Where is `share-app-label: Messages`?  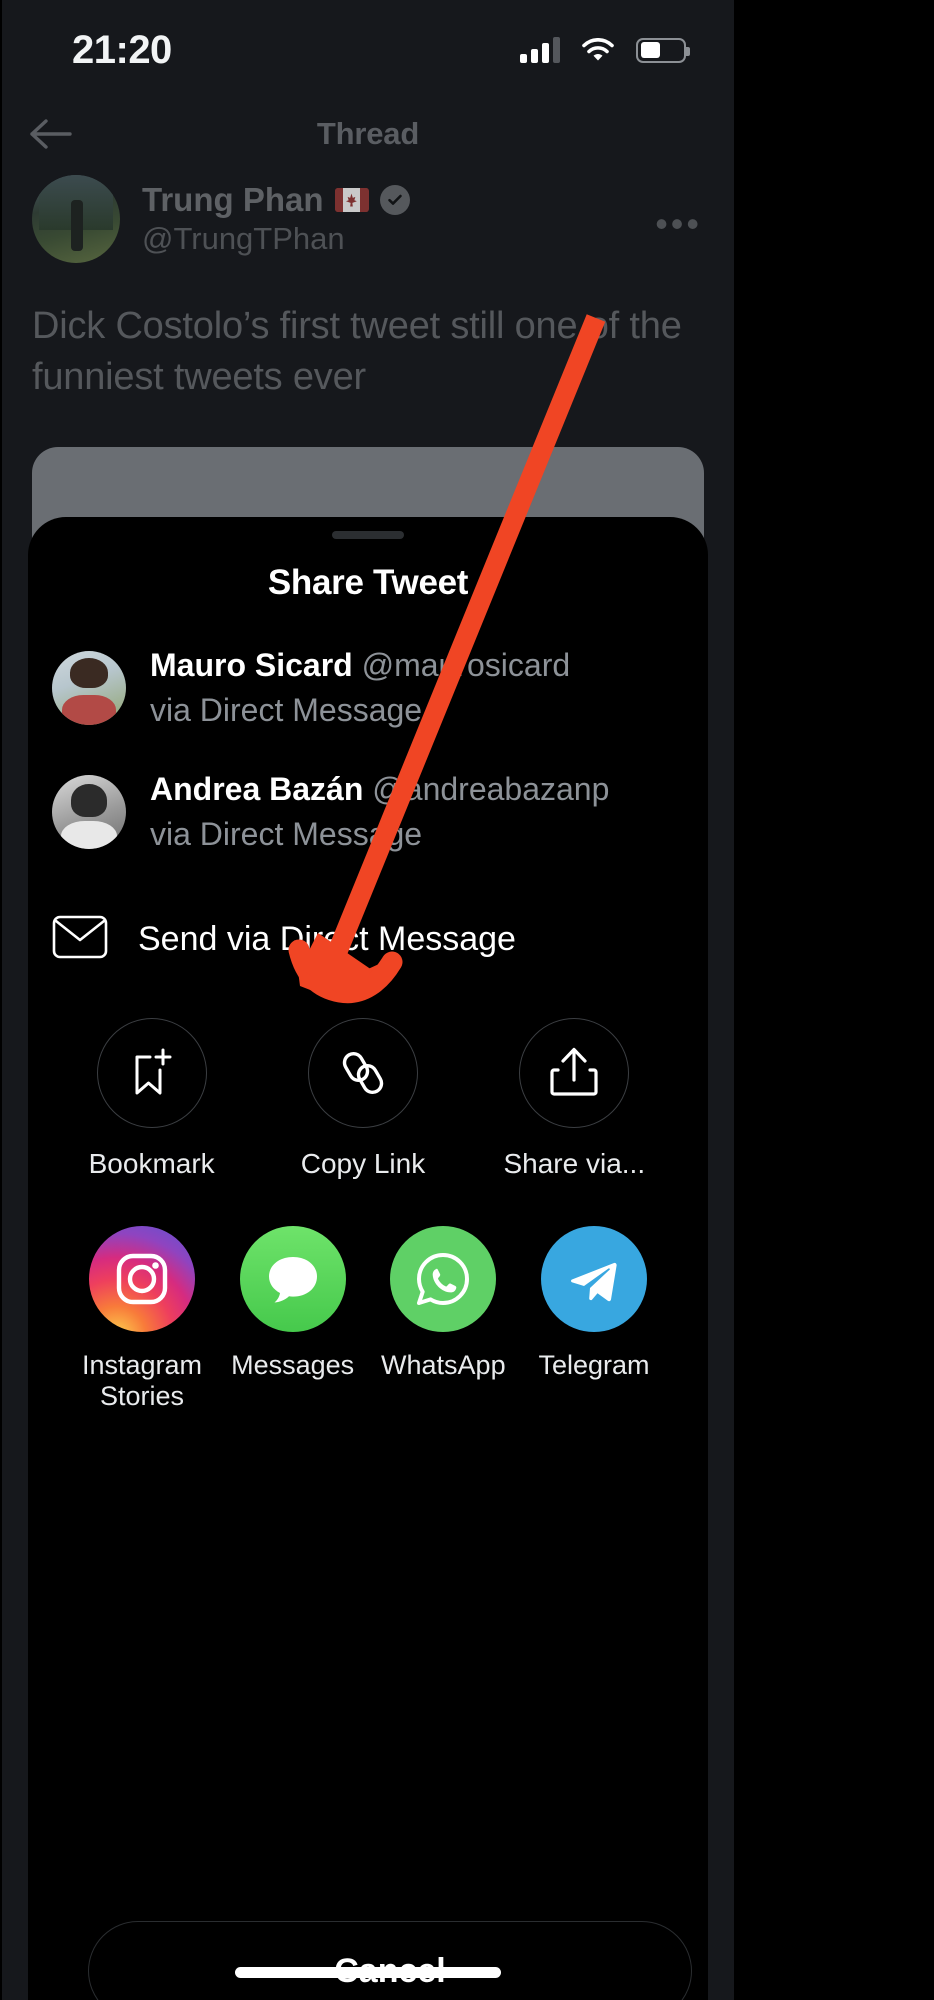 share-app-label: Messages is located at coordinates (293, 1365).